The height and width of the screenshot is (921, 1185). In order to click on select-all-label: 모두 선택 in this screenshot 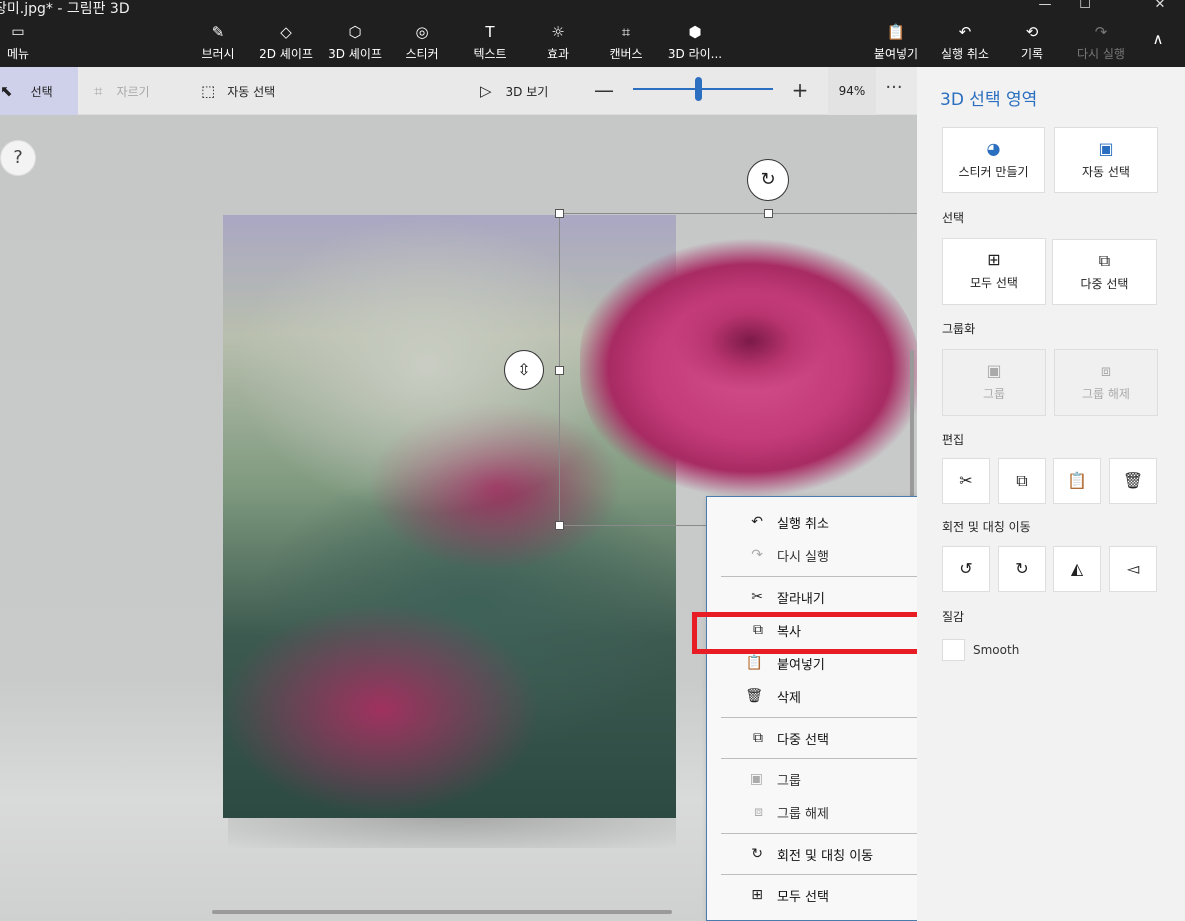, I will do `click(994, 283)`.